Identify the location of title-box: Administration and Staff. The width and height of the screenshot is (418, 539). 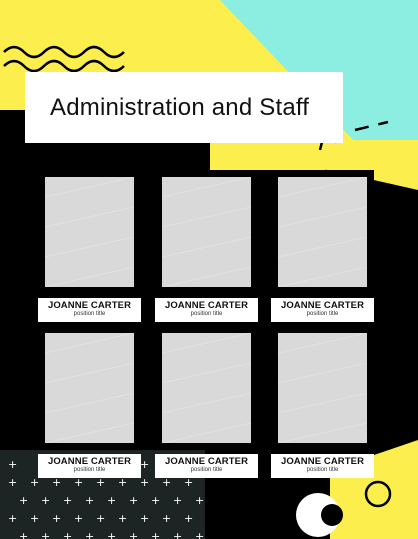
(184, 107).